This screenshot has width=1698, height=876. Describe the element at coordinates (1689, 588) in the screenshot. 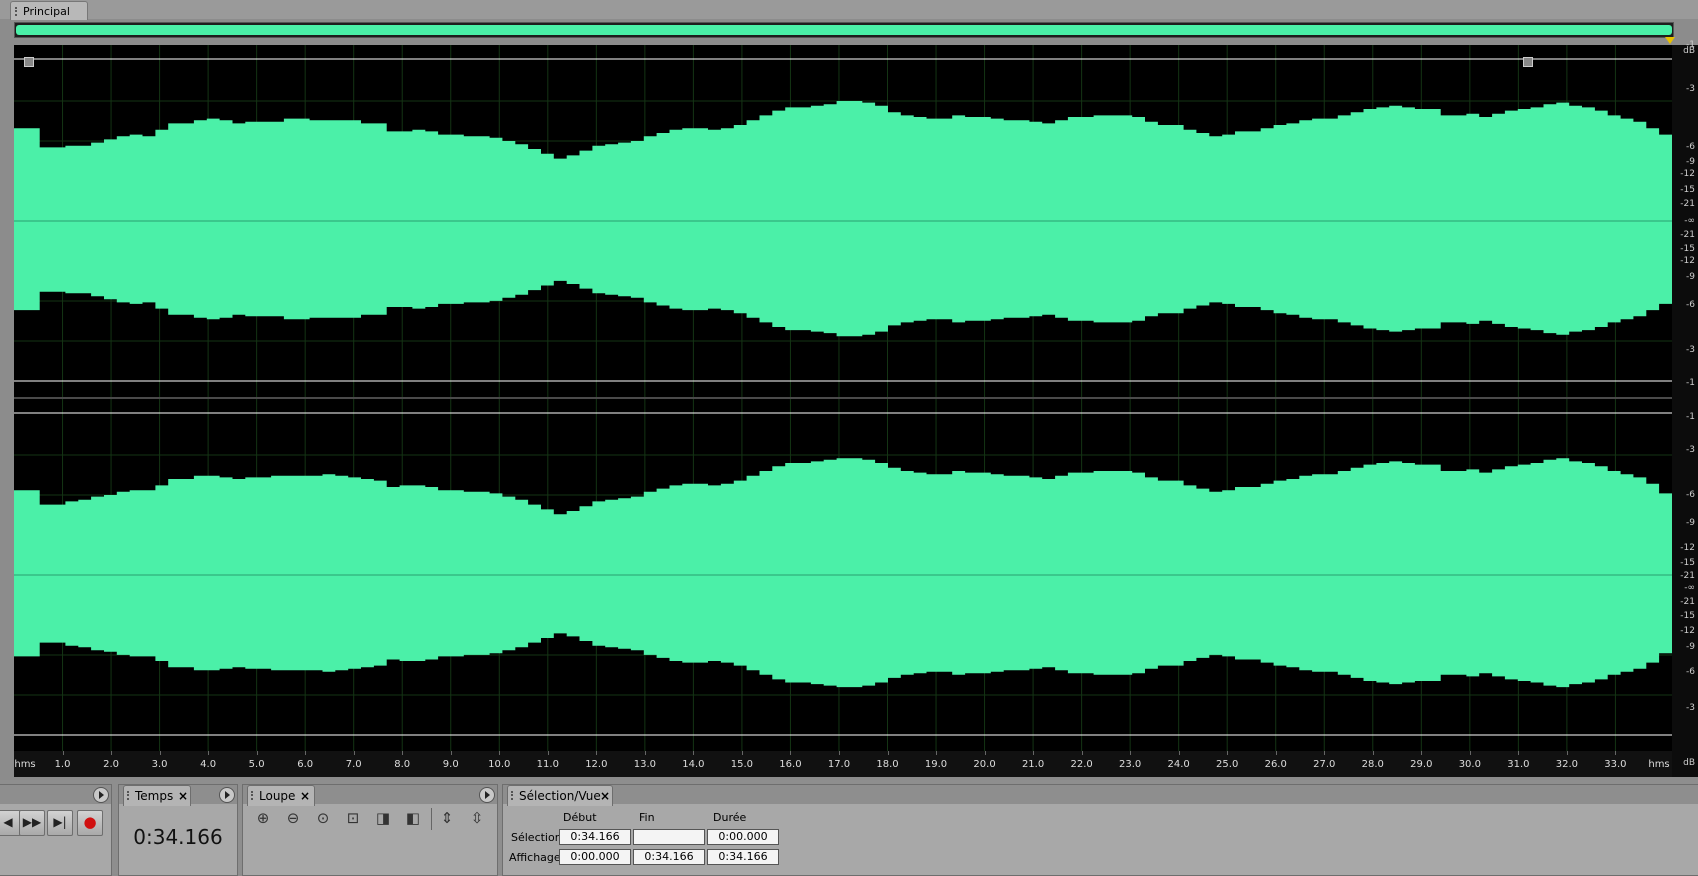

I see `db-label-right-channel: -∞` at that location.